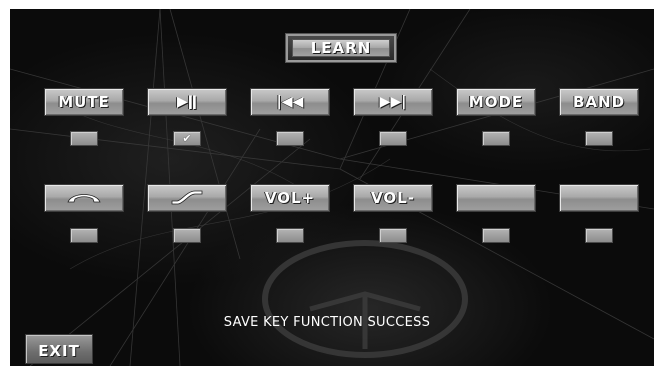 The width and height of the screenshot is (664, 371). What do you see at coordinates (290, 138) in the screenshot?
I see `previous-track-indicator` at bounding box center [290, 138].